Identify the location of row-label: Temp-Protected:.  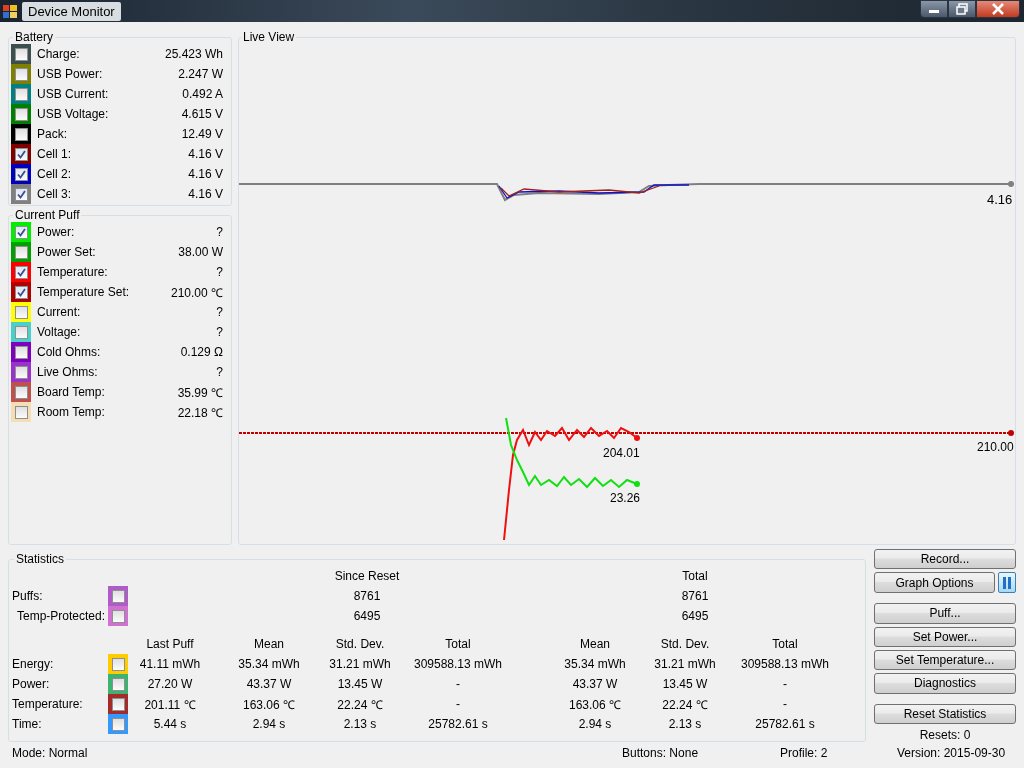
(62, 616).